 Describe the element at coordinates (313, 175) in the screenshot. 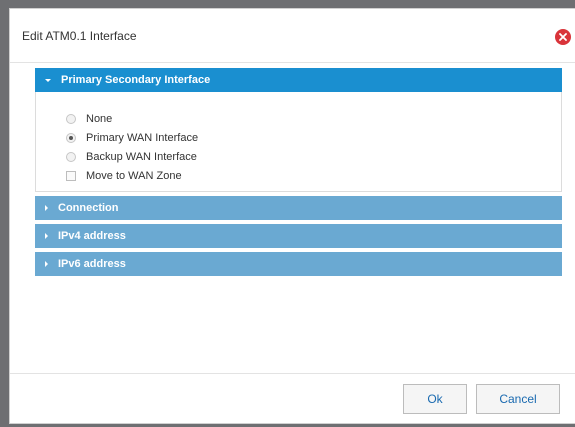

I see `checkbox-move-to-wan-zone: Move to WAN Zone` at that location.